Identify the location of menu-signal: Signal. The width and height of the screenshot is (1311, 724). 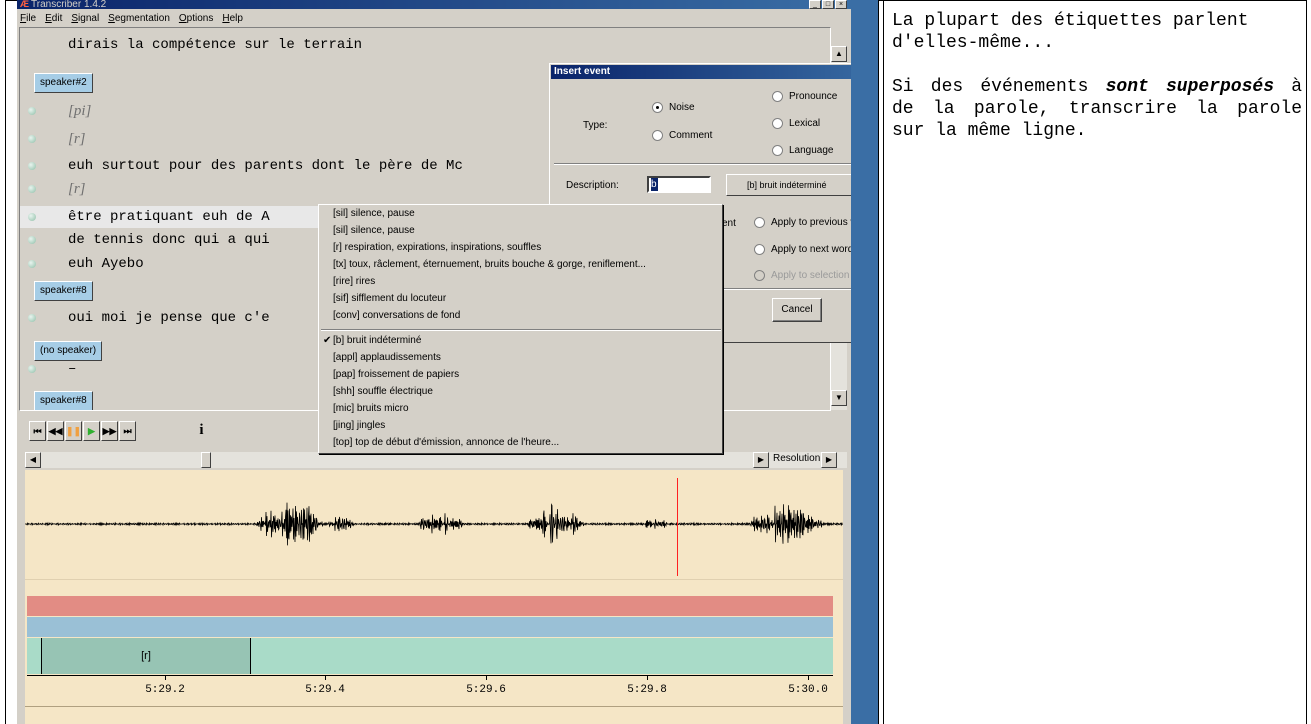
(85, 18).